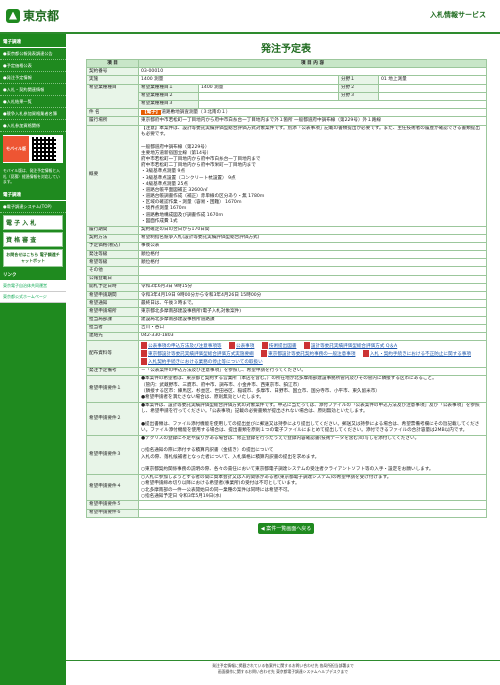  I want to click on col-header-content: 項 目 内 容, so click(312, 63).